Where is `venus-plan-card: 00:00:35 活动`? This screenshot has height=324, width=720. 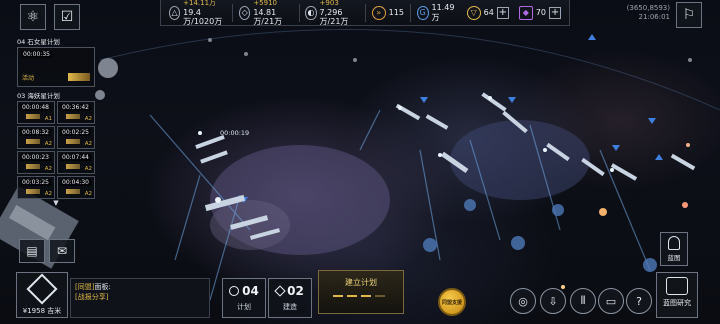
venus-plan-card: 00:00:35 活动 is located at coordinates (56, 67).